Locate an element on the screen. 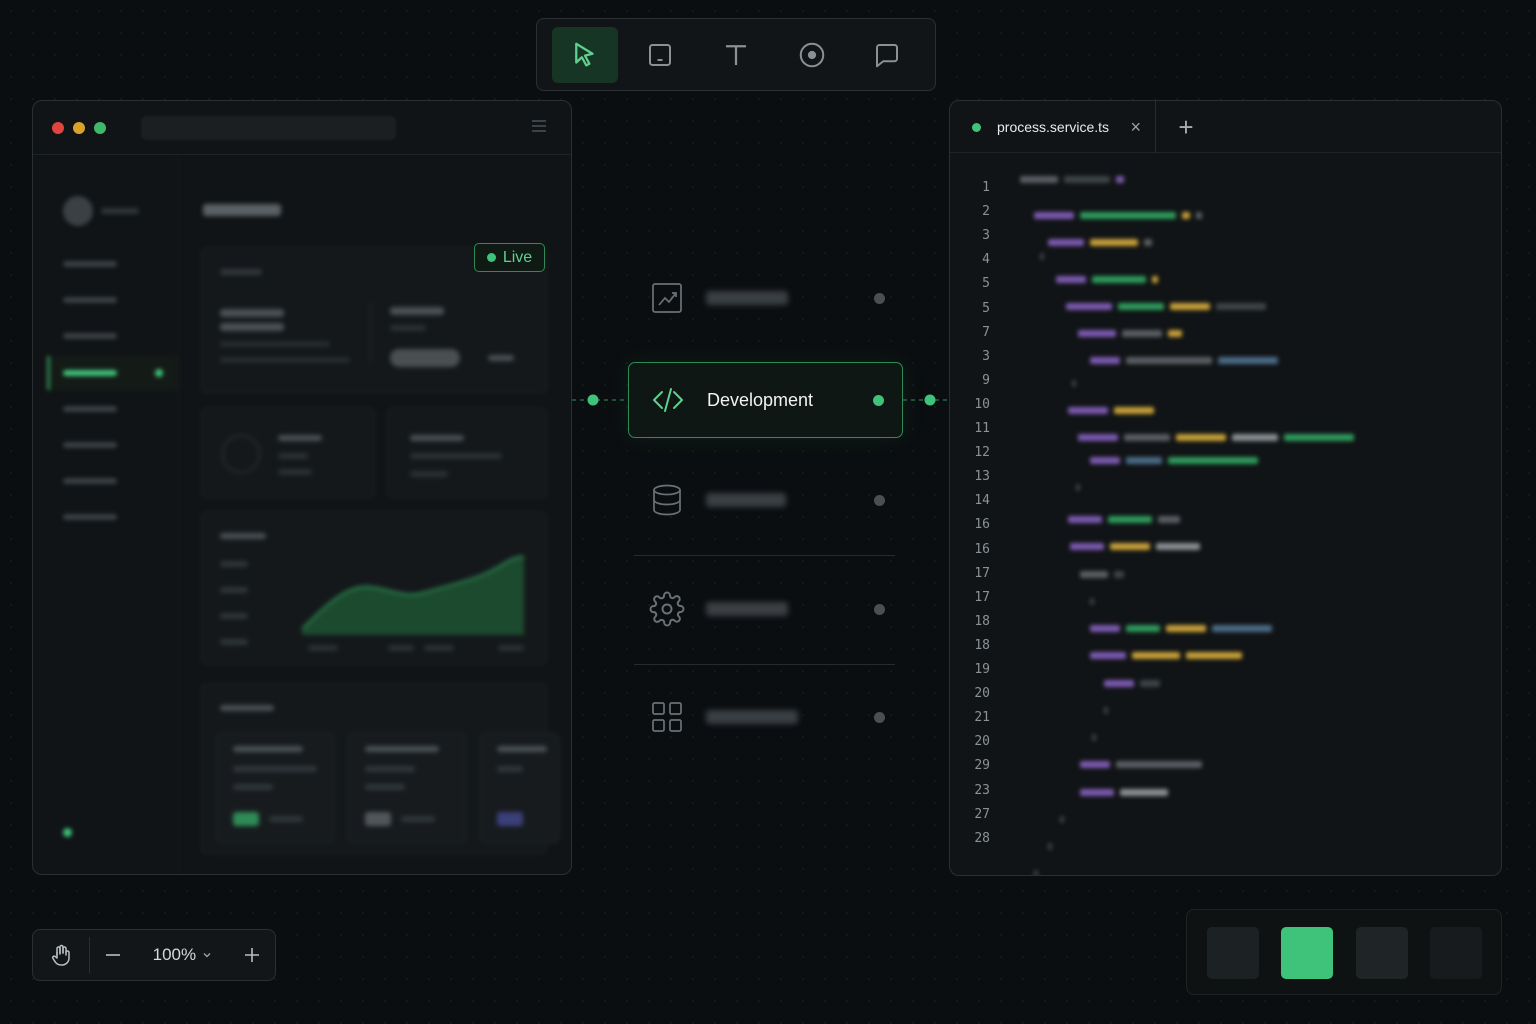 Image resolution: width=1536 pixels, height=1024 pixels. window-titlebar is located at coordinates (302, 128).